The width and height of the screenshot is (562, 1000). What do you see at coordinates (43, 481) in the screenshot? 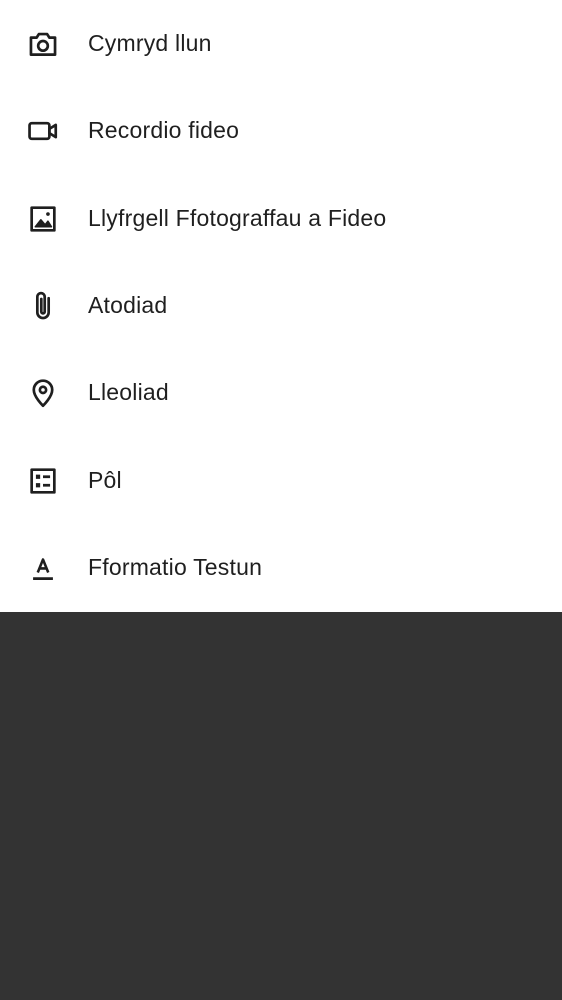
I see `poll-icon` at bounding box center [43, 481].